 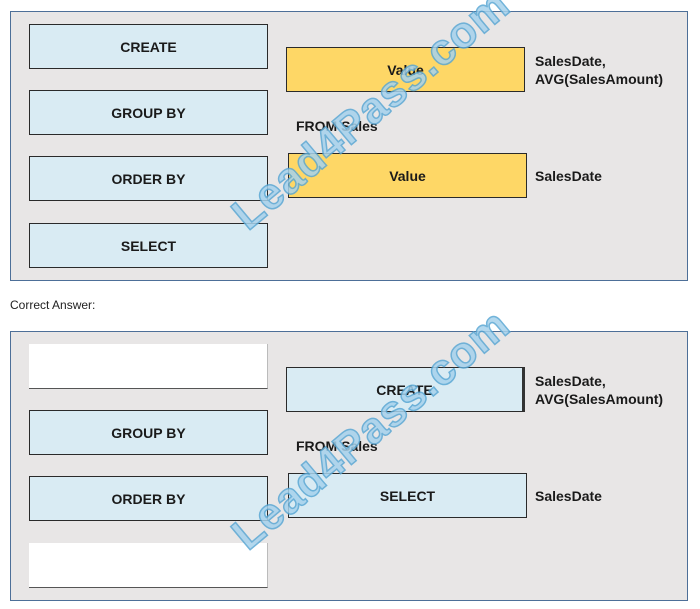 I want to click on target-slot-1: Value, so click(x=405, y=69).